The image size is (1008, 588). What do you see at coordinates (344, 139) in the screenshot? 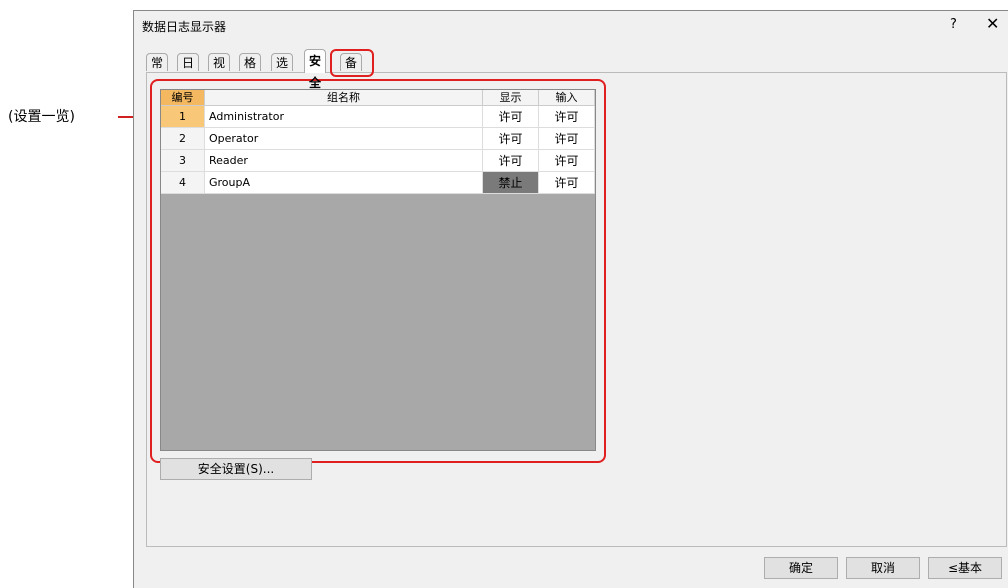
I see `group-name-cell: Operator` at bounding box center [344, 139].